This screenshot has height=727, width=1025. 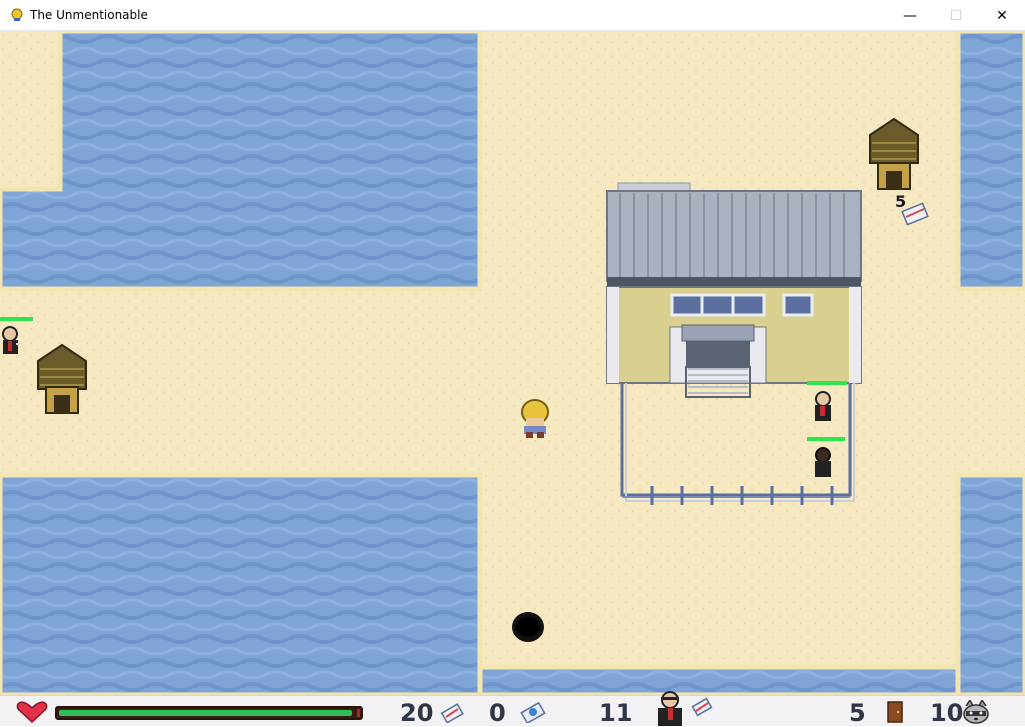 I want to click on heart-icon, so click(x=32, y=712).